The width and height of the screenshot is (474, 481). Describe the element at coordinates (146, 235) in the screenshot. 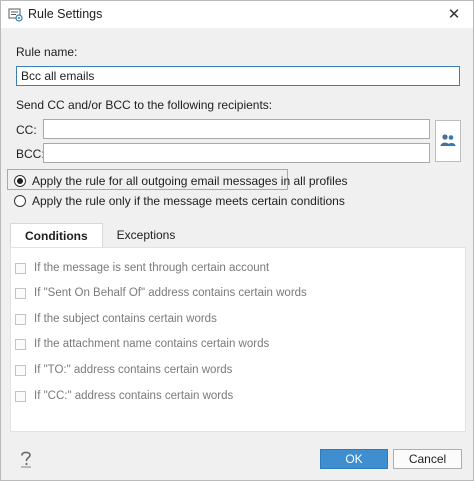

I see `tab-exceptions: Exceptions` at that location.